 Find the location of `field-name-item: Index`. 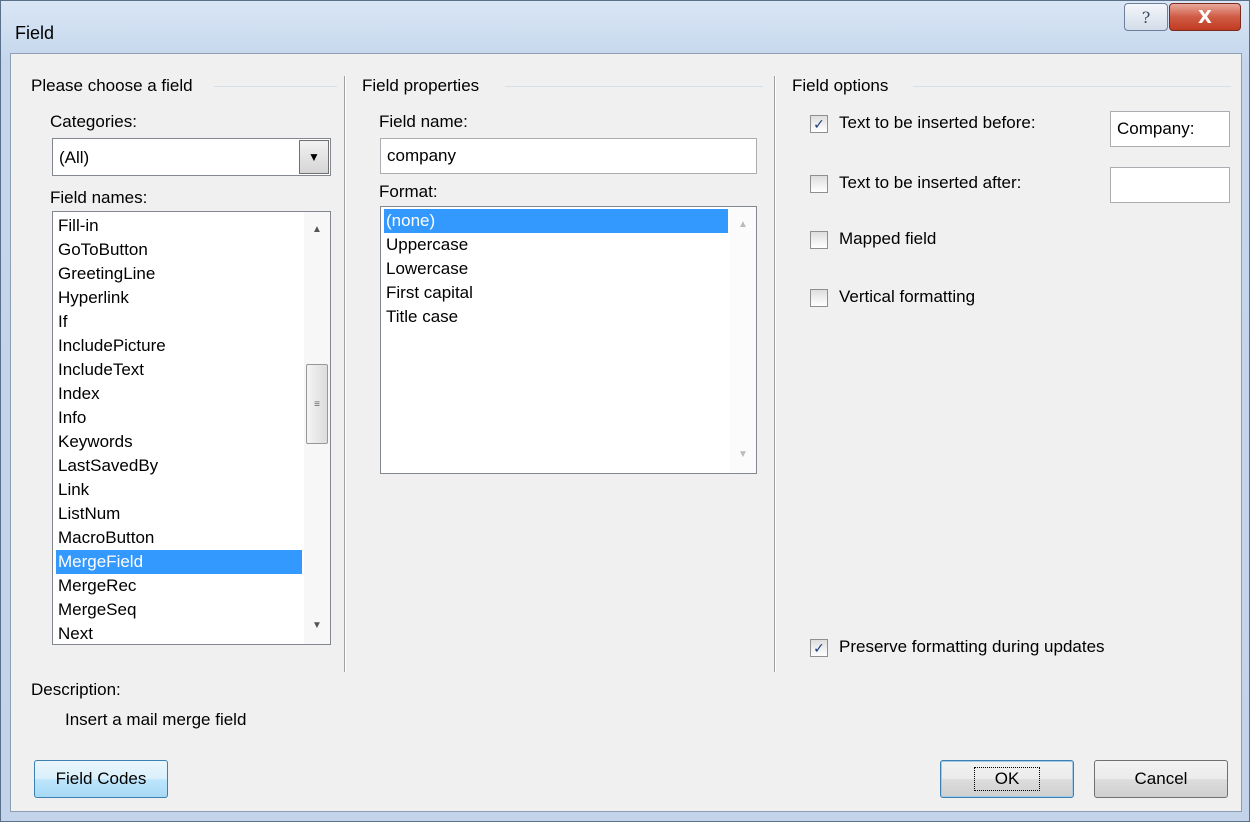

field-name-item: Index is located at coordinates (179, 394).